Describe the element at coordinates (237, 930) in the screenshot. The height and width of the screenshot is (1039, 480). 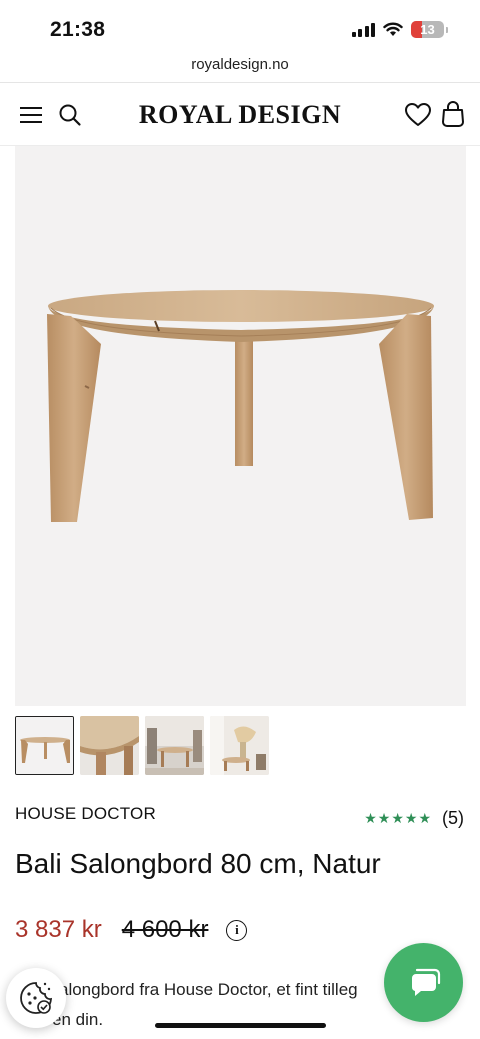
I see `info-icon: i` at that location.